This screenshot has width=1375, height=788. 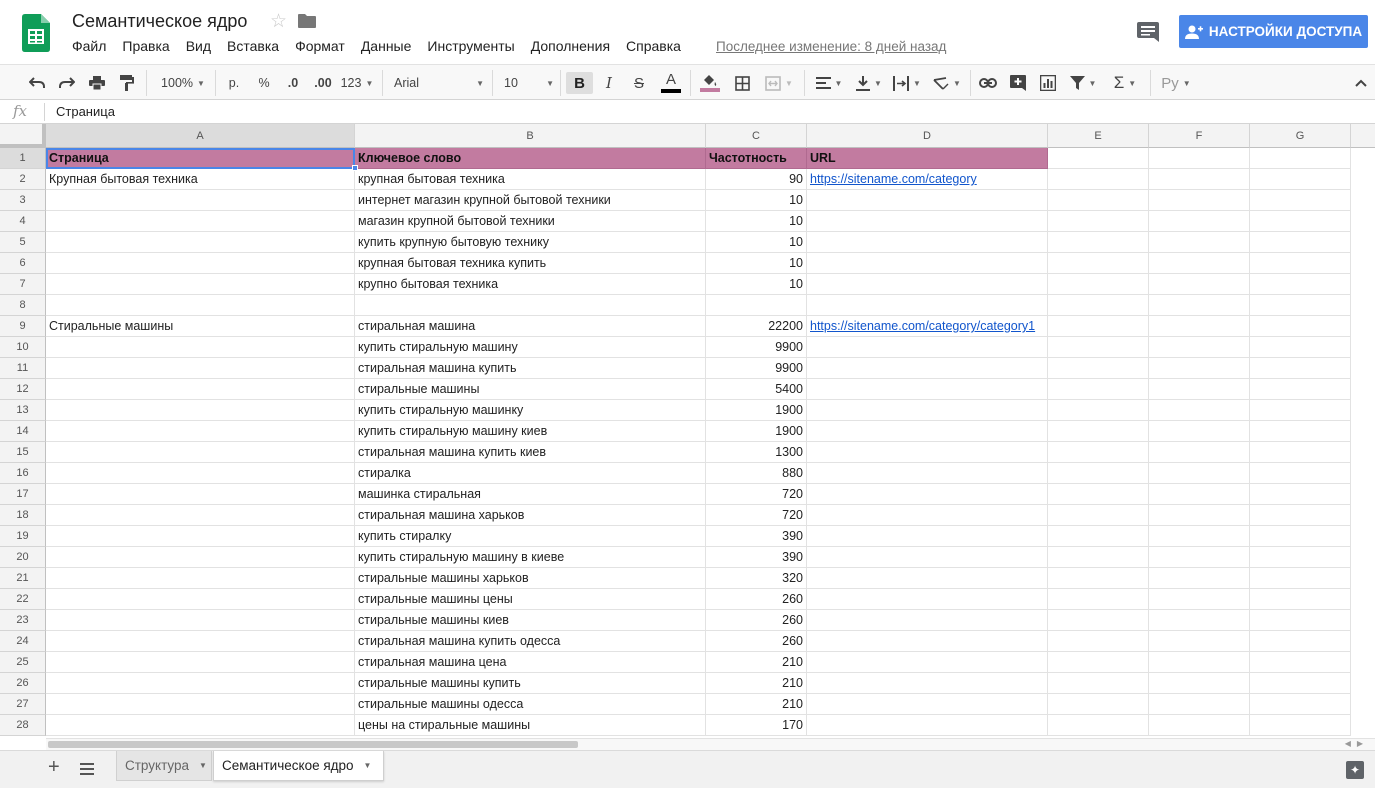 What do you see at coordinates (159, 21) in the screenshot?
I see `document-title: Семантическое ядро` at bounding box center [159, 21].